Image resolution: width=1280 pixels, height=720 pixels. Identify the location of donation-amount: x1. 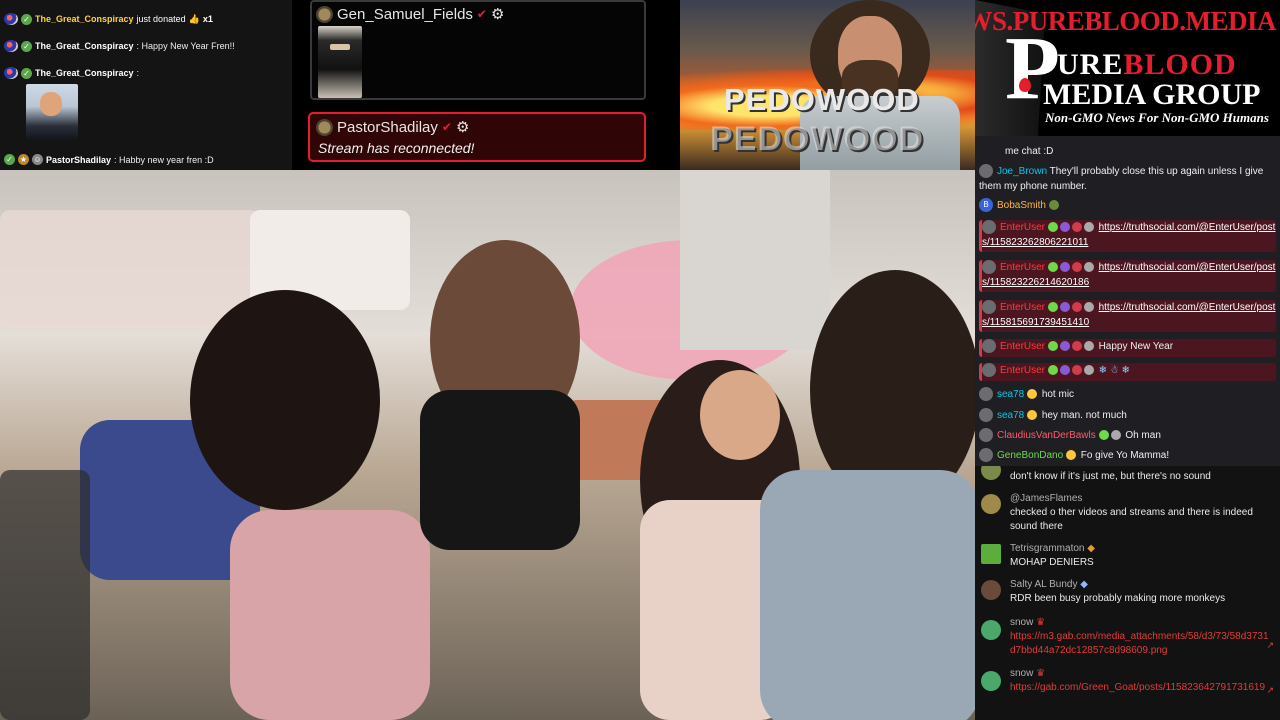
(207, 19).